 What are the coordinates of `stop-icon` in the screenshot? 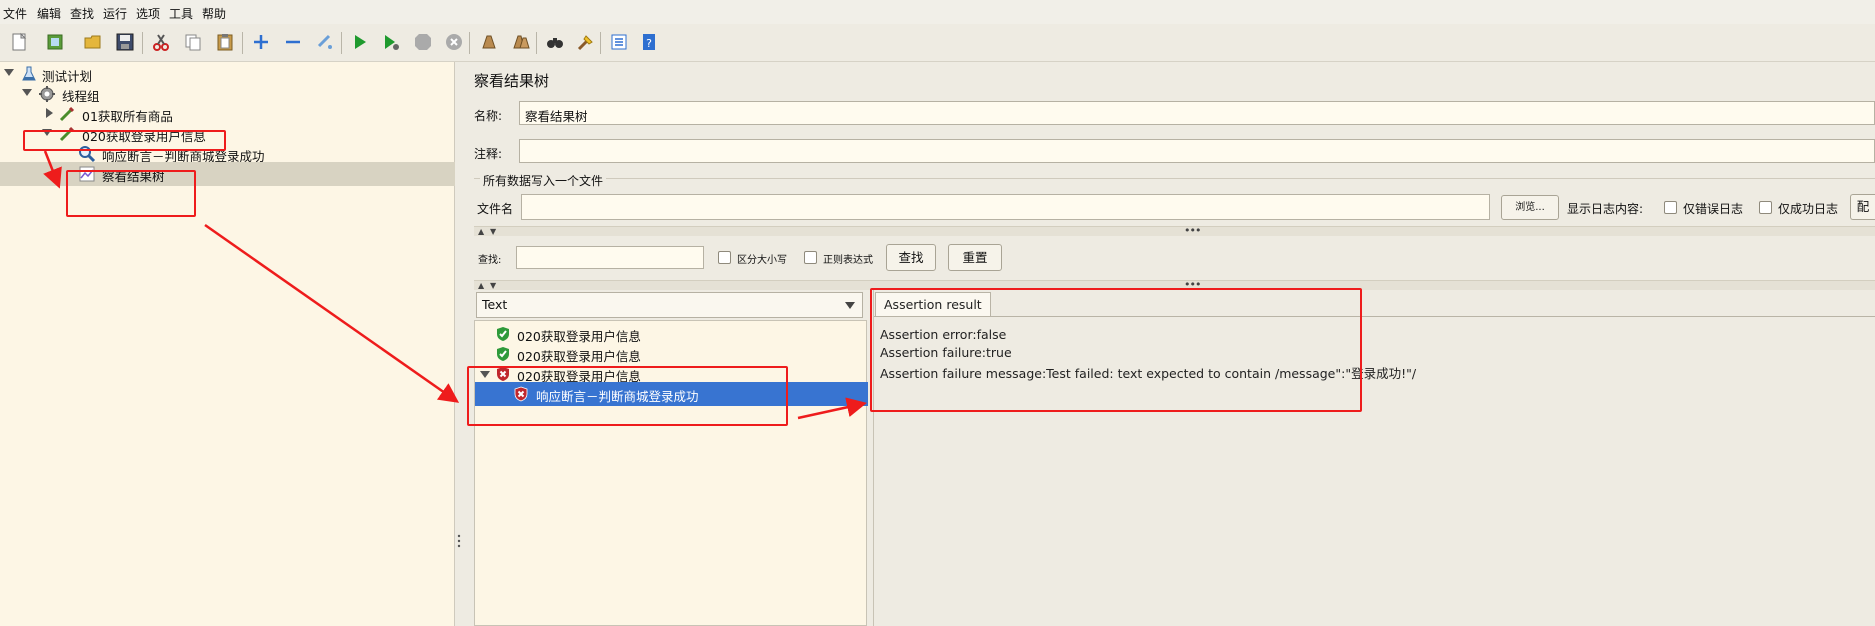 It's located at (423, 42).